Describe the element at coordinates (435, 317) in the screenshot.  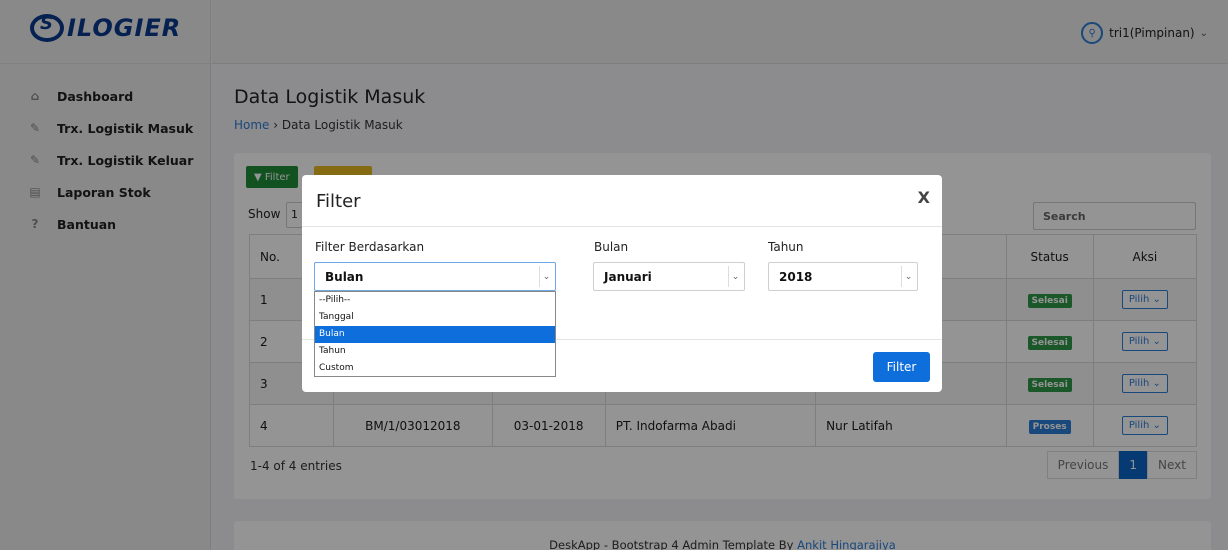
I see `option-tanggal: Tanggal` at that location.